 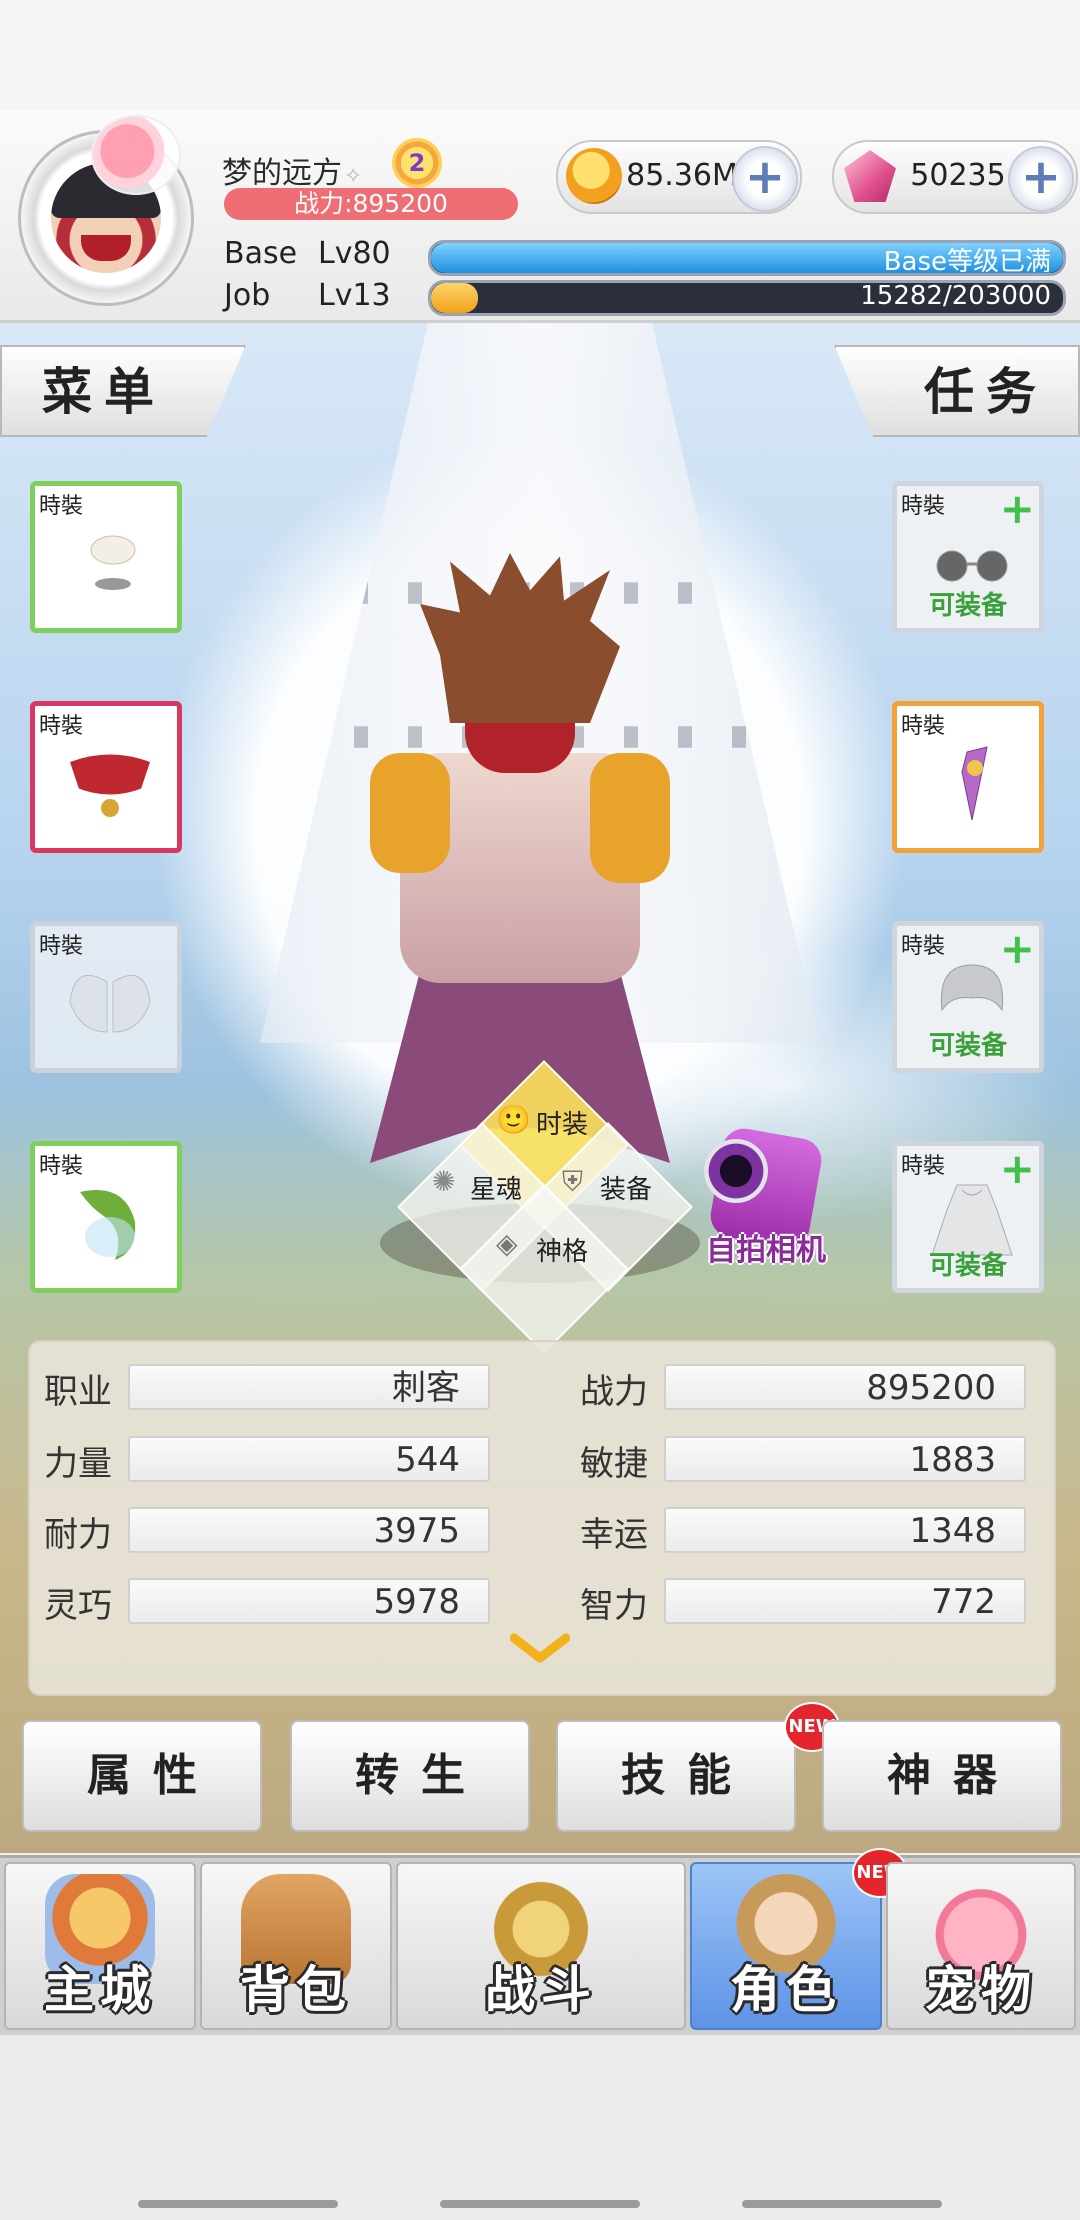 What do you see at coordinates (845, 1387) in the screenshot?
I see `stat-power-value: 895200` at bounding box center [845, 1387].